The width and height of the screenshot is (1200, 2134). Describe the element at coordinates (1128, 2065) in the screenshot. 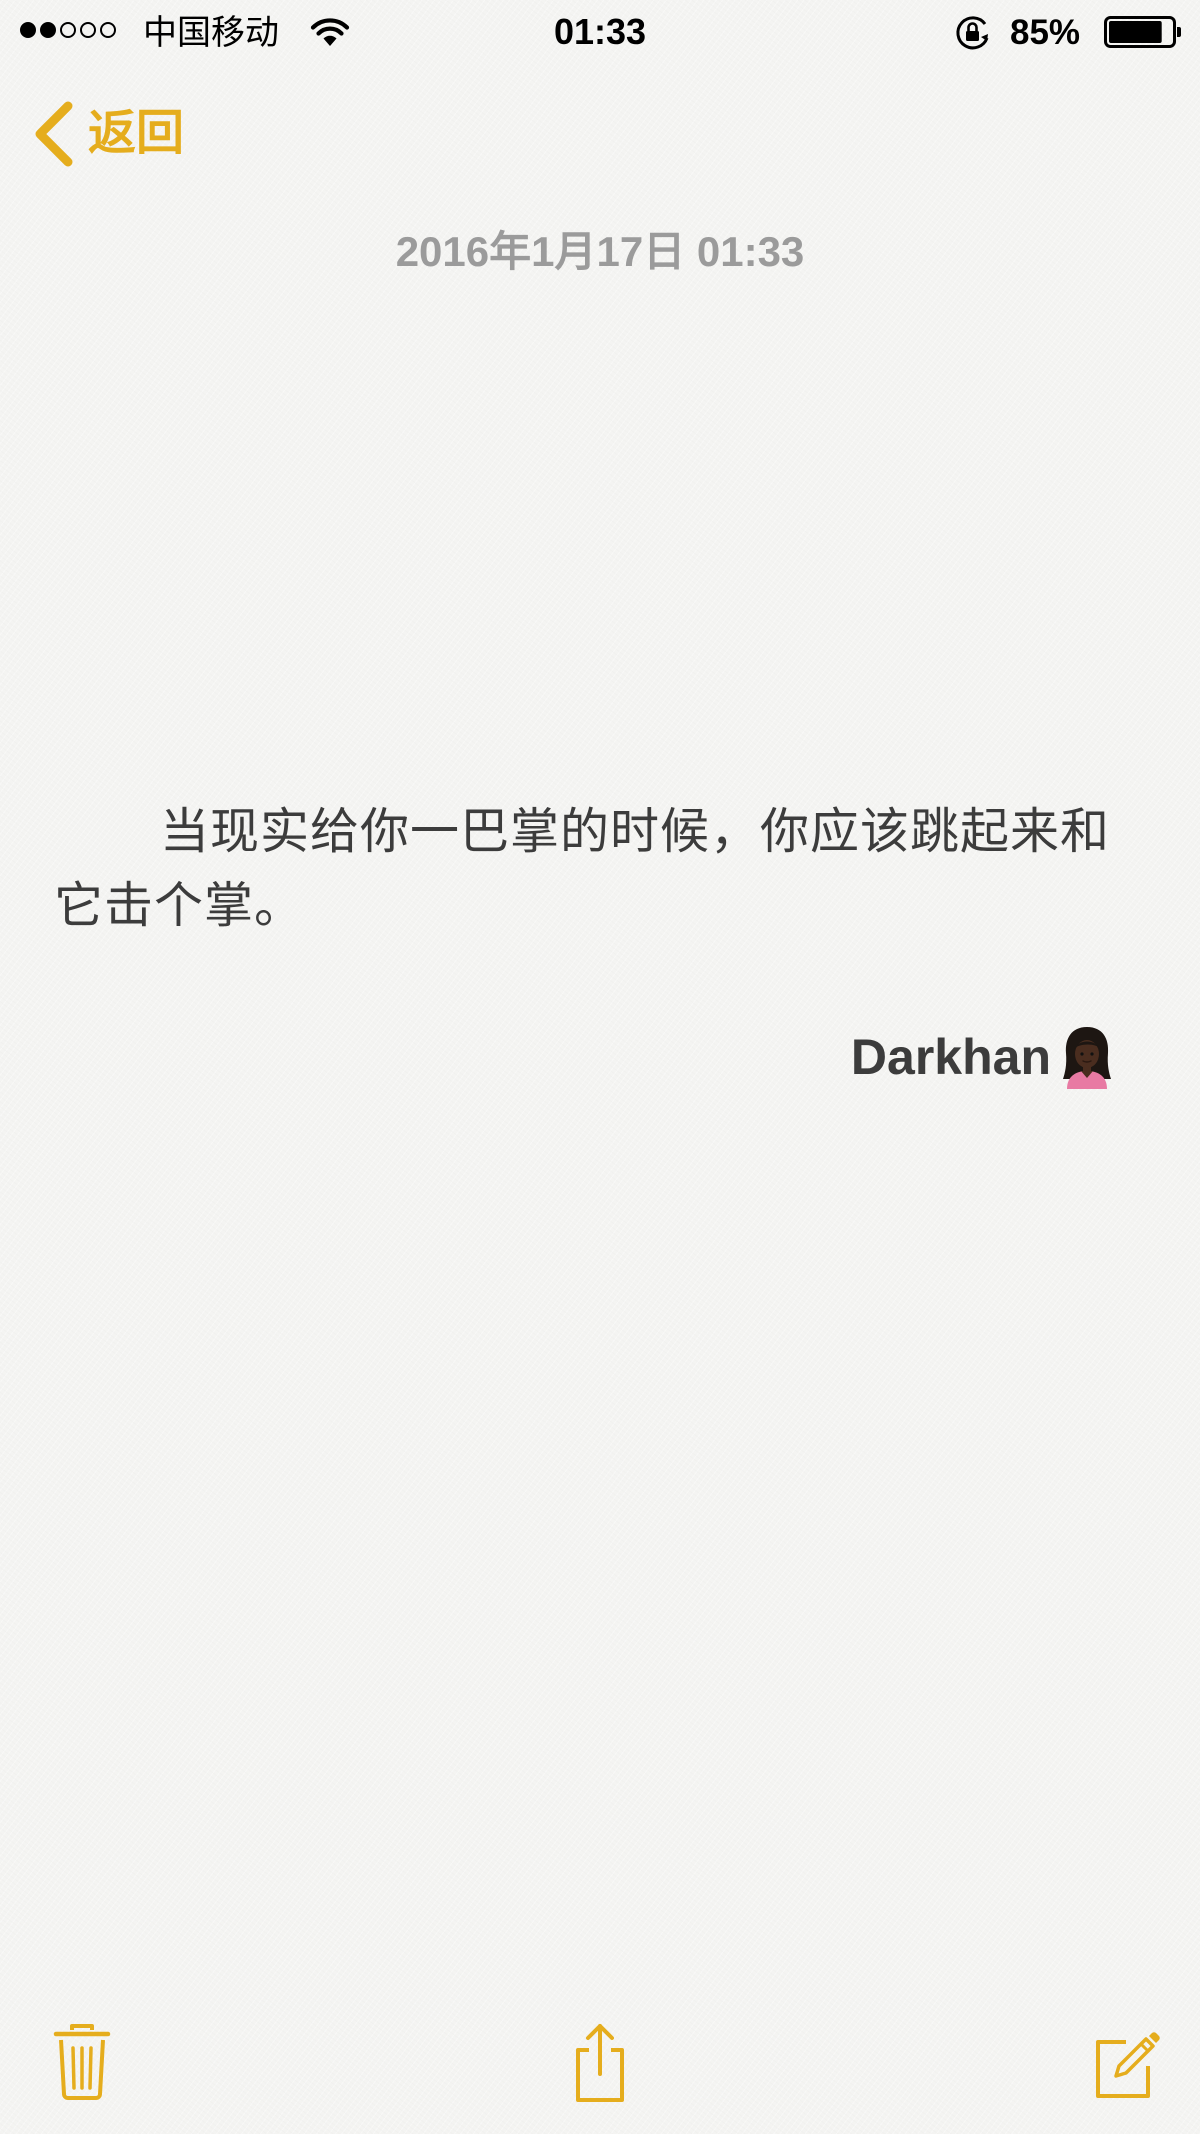

I see `compose-icon` at that location.